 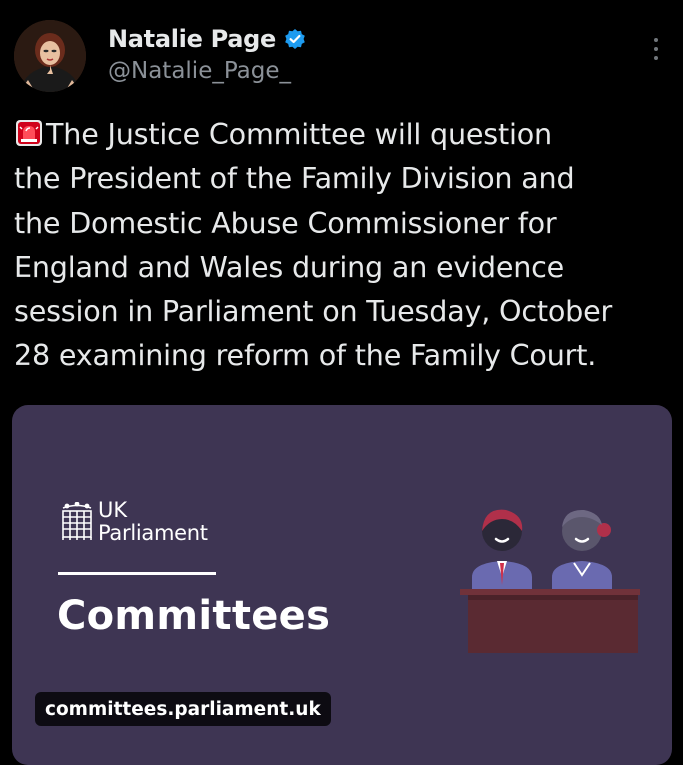 What do you see at coordinates (656, 51) in the screenshot?
I see `more-options-icon` at bounding box center [656, 51].